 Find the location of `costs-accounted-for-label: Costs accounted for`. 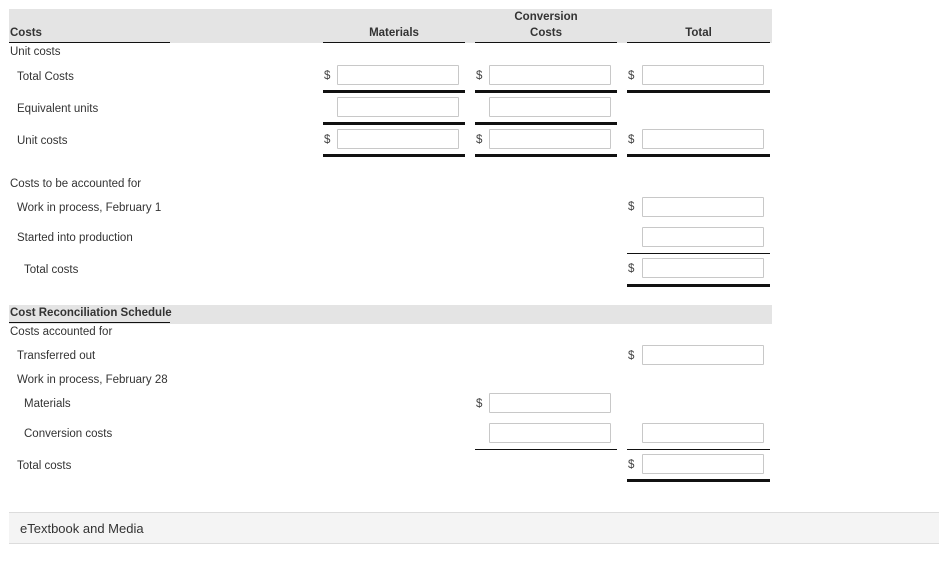

costs-accounted-for-label: Costs accounted for is located at coordinates (61, 332).